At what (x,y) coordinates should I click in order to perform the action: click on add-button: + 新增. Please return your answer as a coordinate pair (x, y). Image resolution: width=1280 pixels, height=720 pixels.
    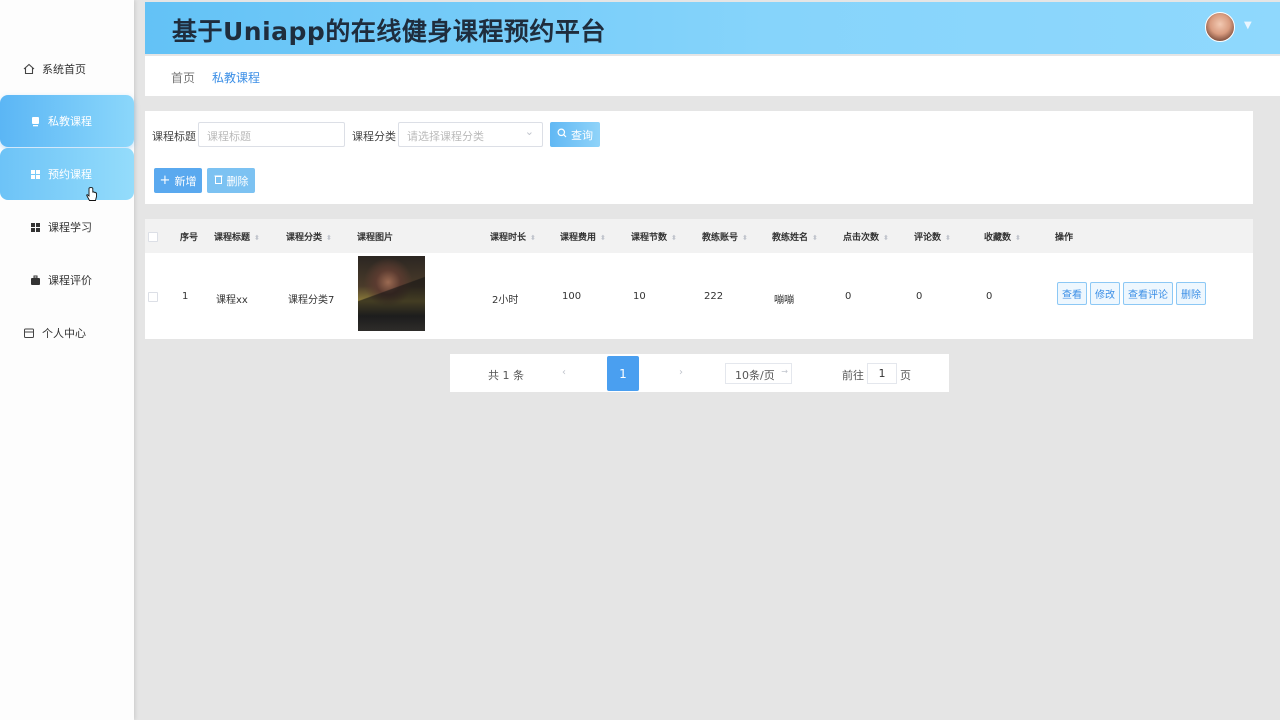
    Looking at the image, I should click on (178, 180).